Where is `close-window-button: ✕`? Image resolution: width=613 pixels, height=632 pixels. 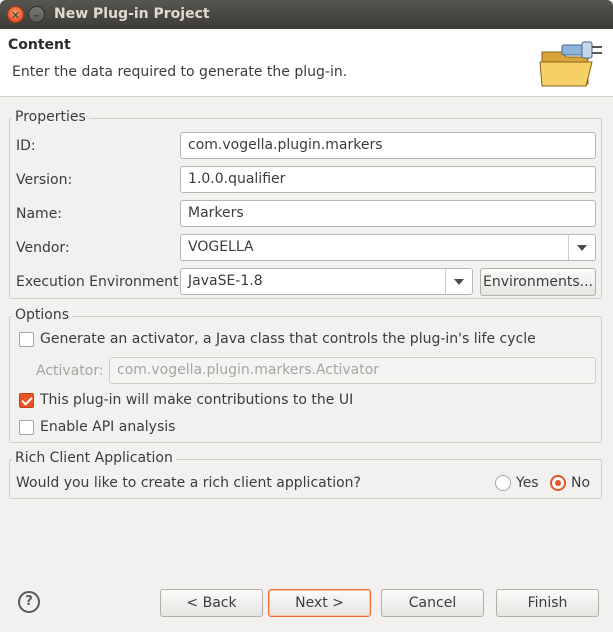 close-window-button: ✕ is located at coordinates (15, 14).